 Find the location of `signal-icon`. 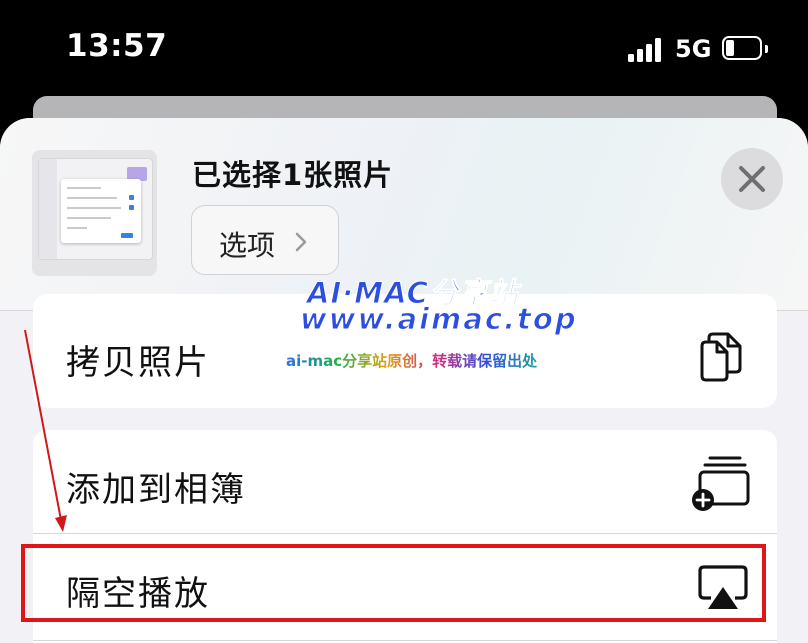

signal-icon is located at coordinates (645, 50).